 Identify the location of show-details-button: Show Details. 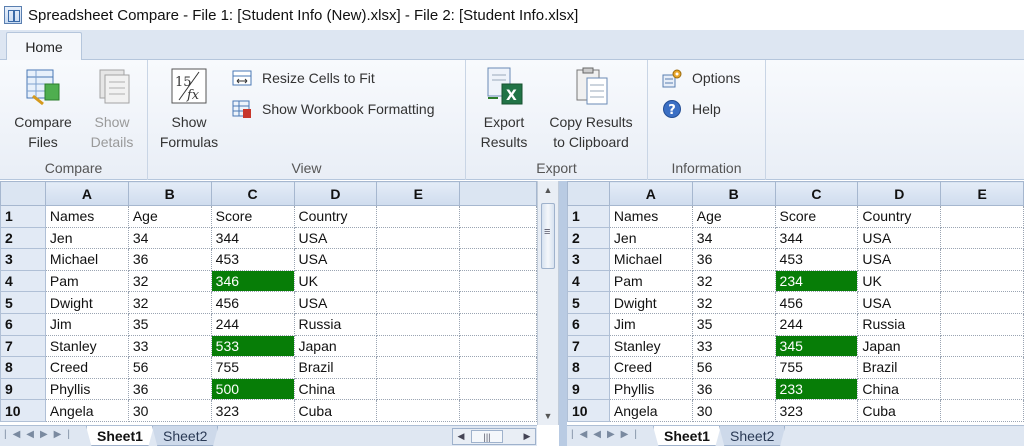
(112, 108).